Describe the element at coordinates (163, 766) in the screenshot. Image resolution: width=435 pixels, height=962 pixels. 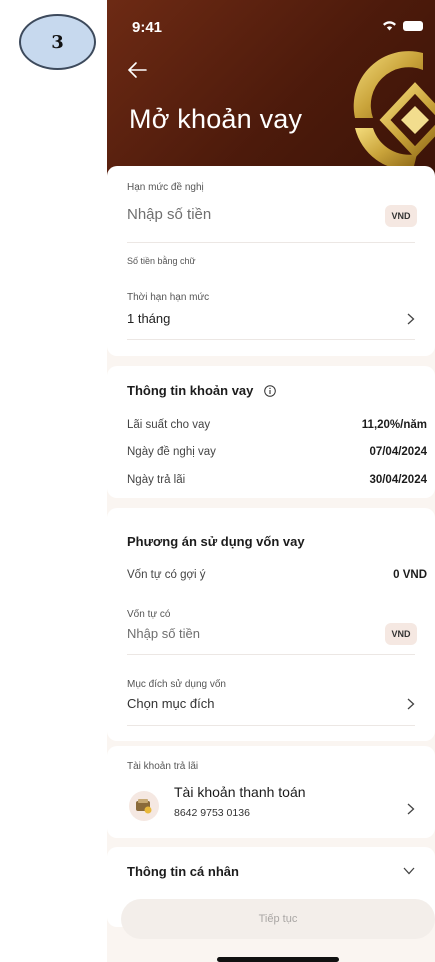
I see `repayment-account-label: Tài khoản trả lãi` at that location.